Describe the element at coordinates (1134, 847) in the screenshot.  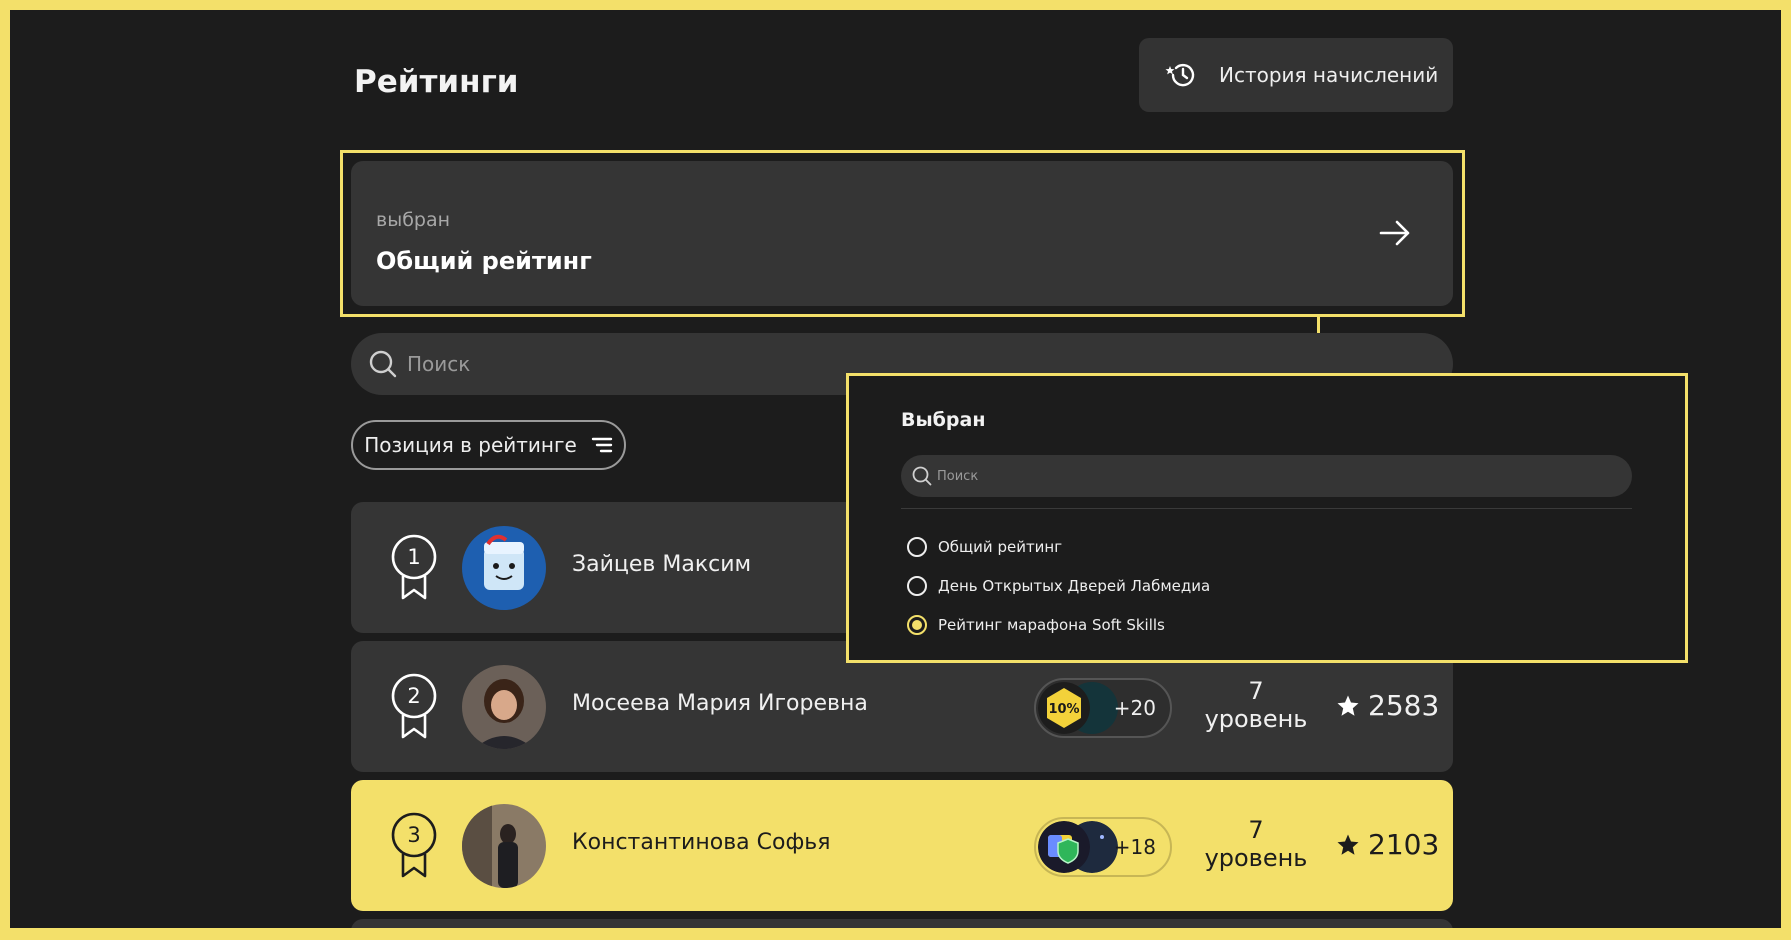
I see `badge-extra-count: +18` at that location.